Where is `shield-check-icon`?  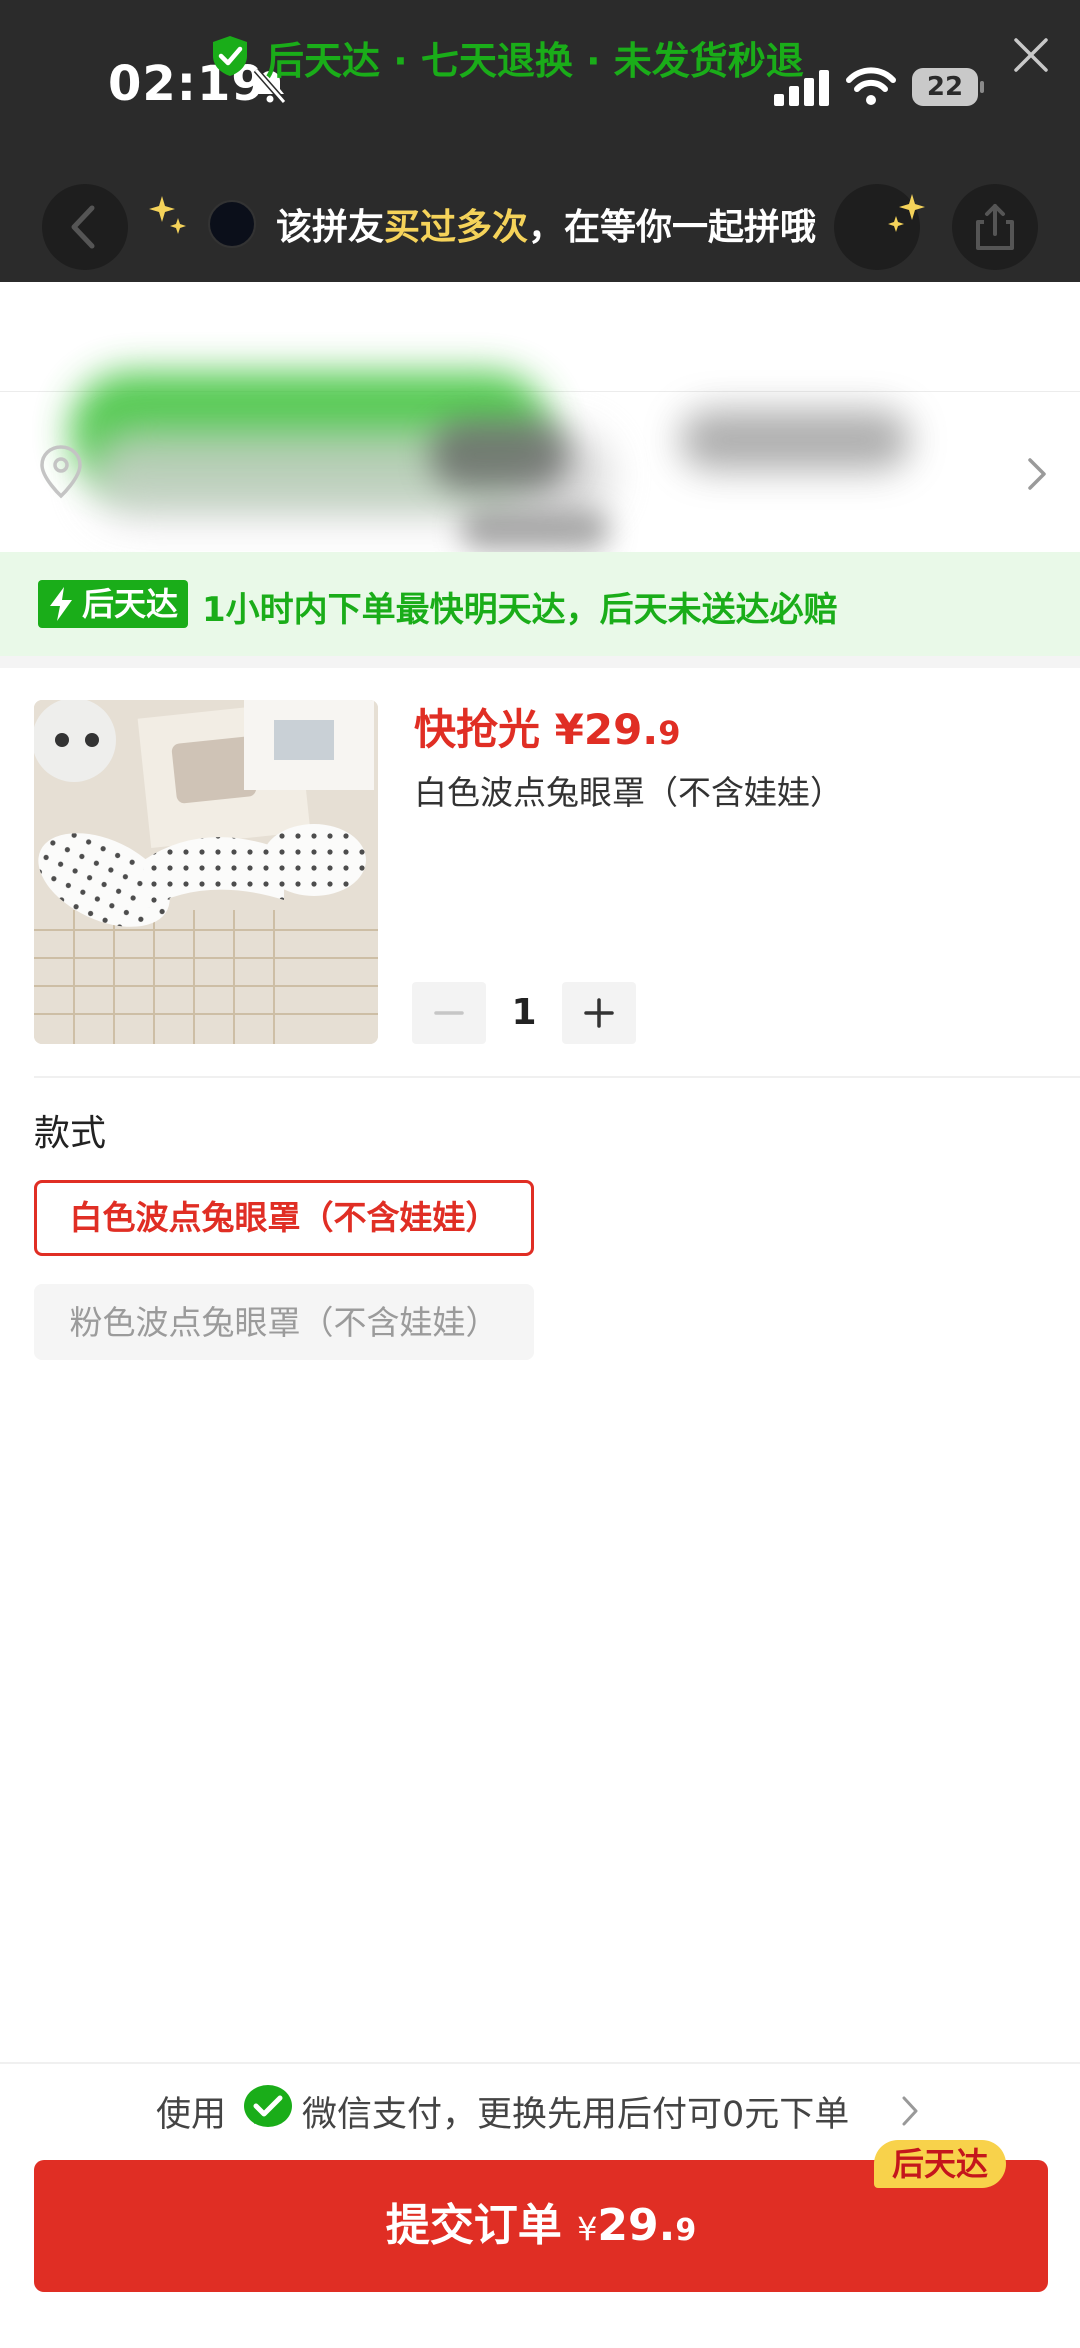
shield-check-icon is located at coordinates (230, 56).